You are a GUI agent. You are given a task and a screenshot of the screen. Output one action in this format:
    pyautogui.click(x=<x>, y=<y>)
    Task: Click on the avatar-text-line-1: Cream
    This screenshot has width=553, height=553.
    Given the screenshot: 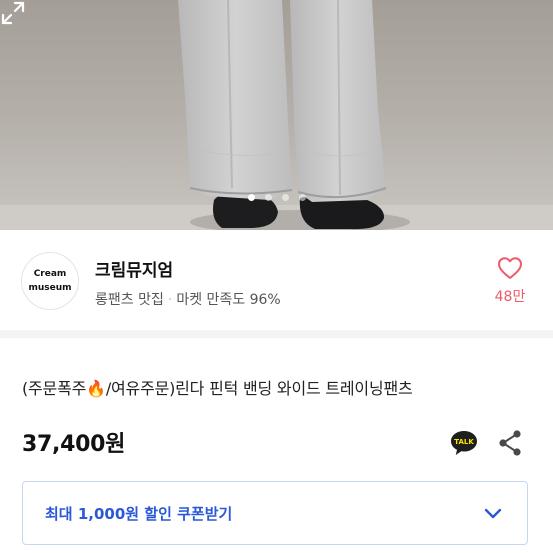 What is the action you would take?
    pyautogui.click(x=50, y=274)
    